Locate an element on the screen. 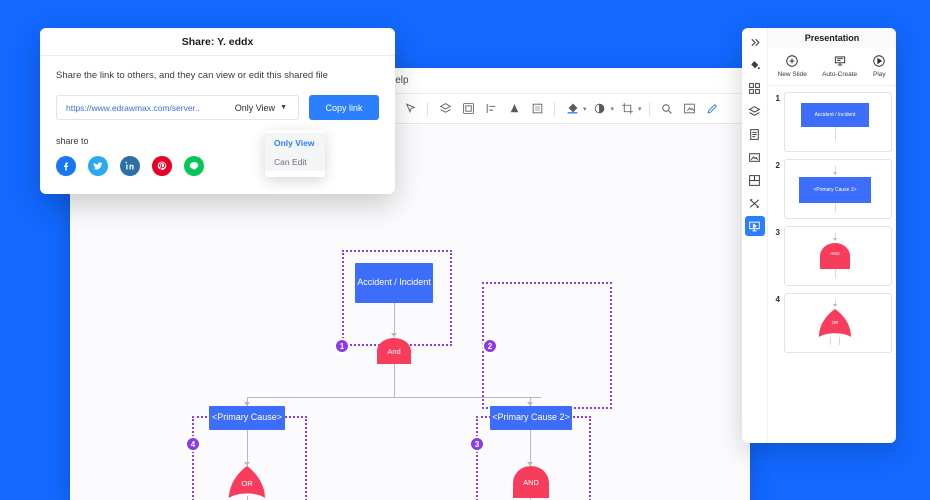 This screenshot has height=500, width=930. thumb-label: Accident / Incident is located at coordinates (835, 115).